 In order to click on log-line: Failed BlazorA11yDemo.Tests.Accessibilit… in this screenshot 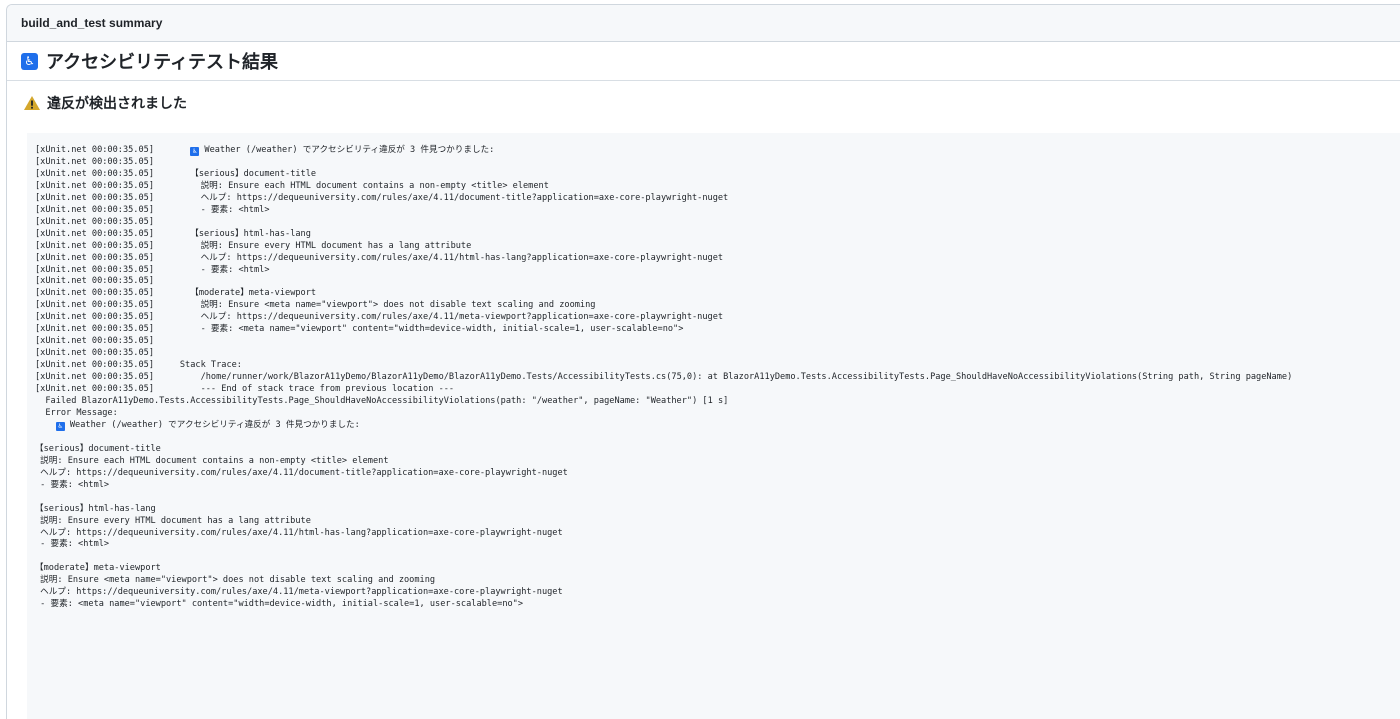, I will do `click(381, 401)`.